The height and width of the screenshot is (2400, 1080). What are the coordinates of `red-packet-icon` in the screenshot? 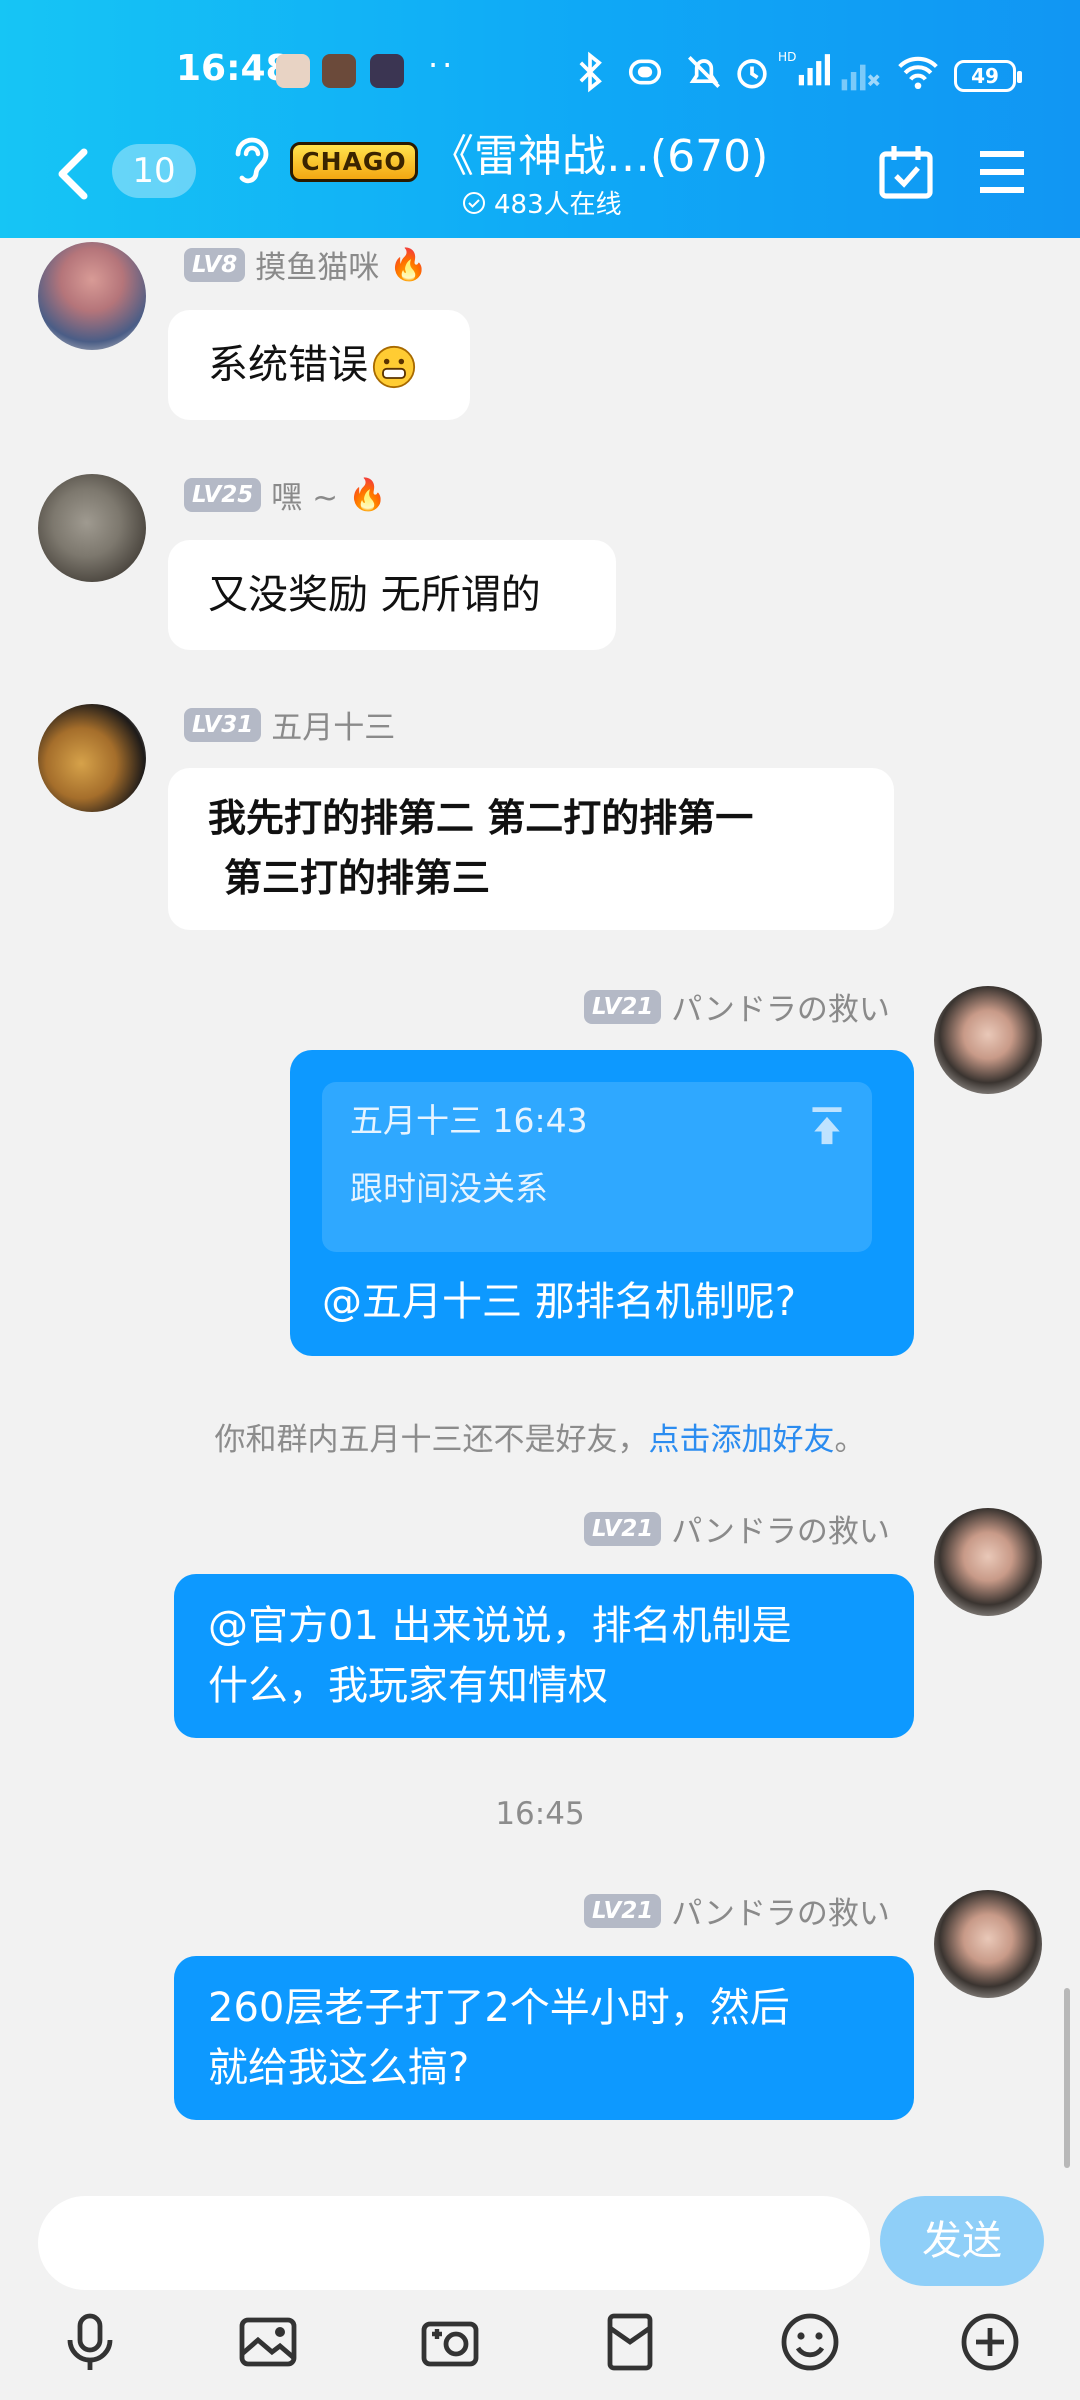 It's located at (630, 2342).